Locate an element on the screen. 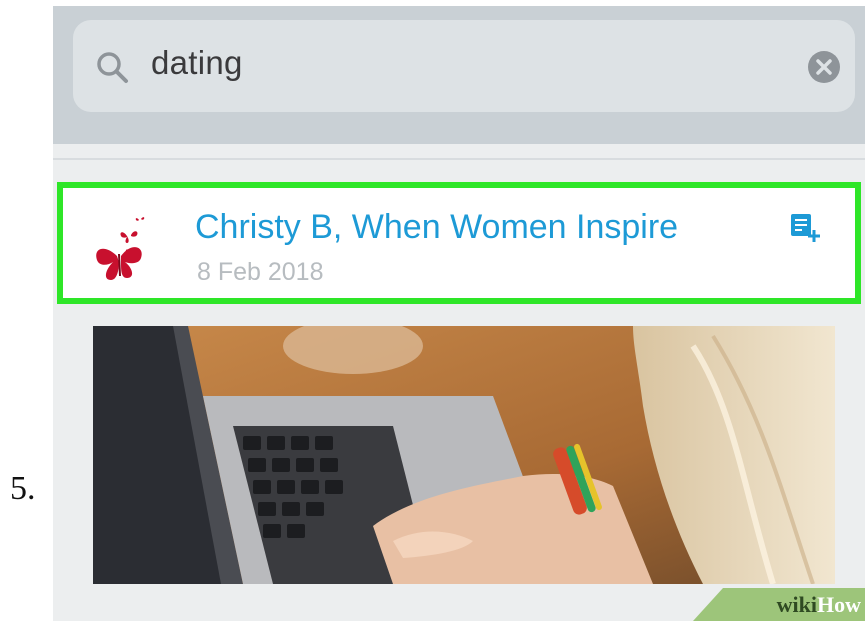  step-number: 5. is located at coordinates (23, 488).